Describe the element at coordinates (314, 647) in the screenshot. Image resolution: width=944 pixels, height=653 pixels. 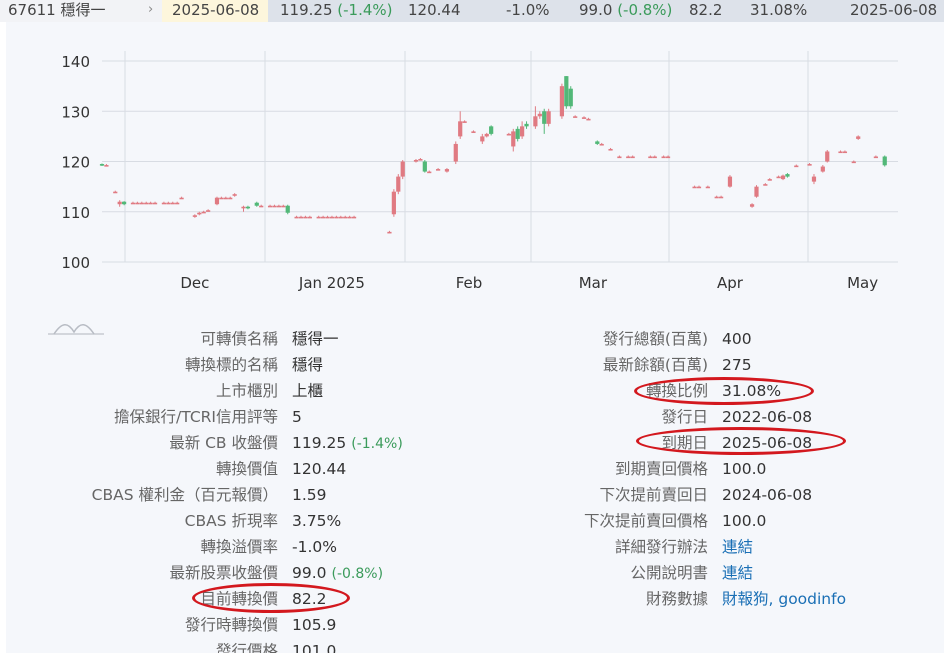
I see `detail-value: 101.0` at that location.